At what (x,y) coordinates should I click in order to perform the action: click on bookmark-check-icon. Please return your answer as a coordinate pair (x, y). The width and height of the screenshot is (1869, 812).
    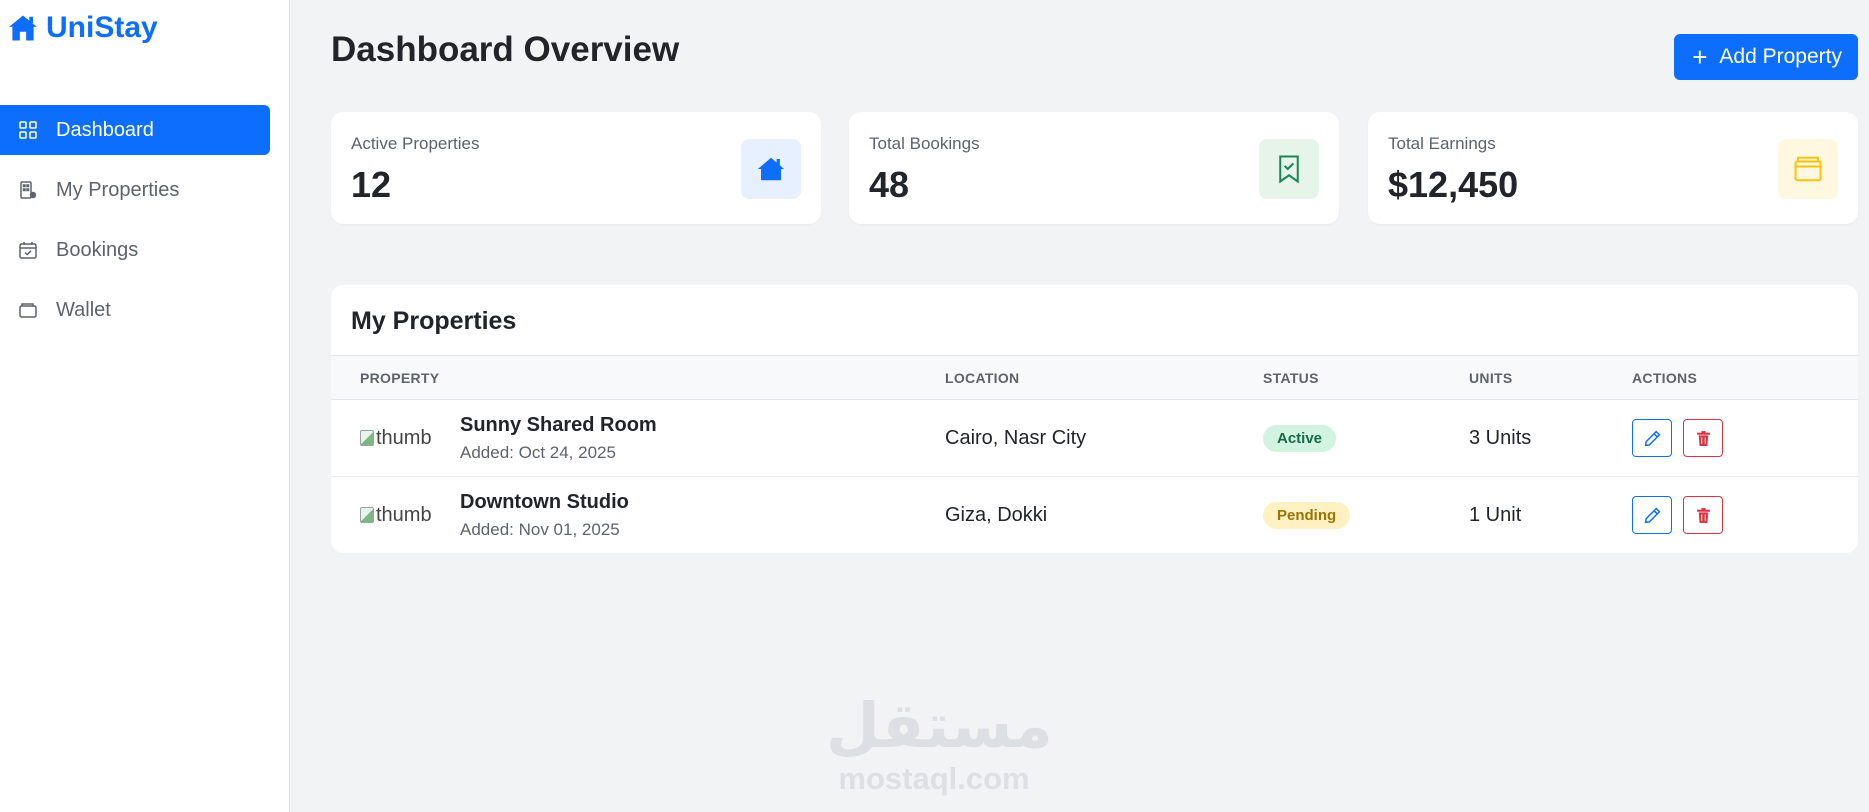
    Looking at the image, I should click on (1289, 169).